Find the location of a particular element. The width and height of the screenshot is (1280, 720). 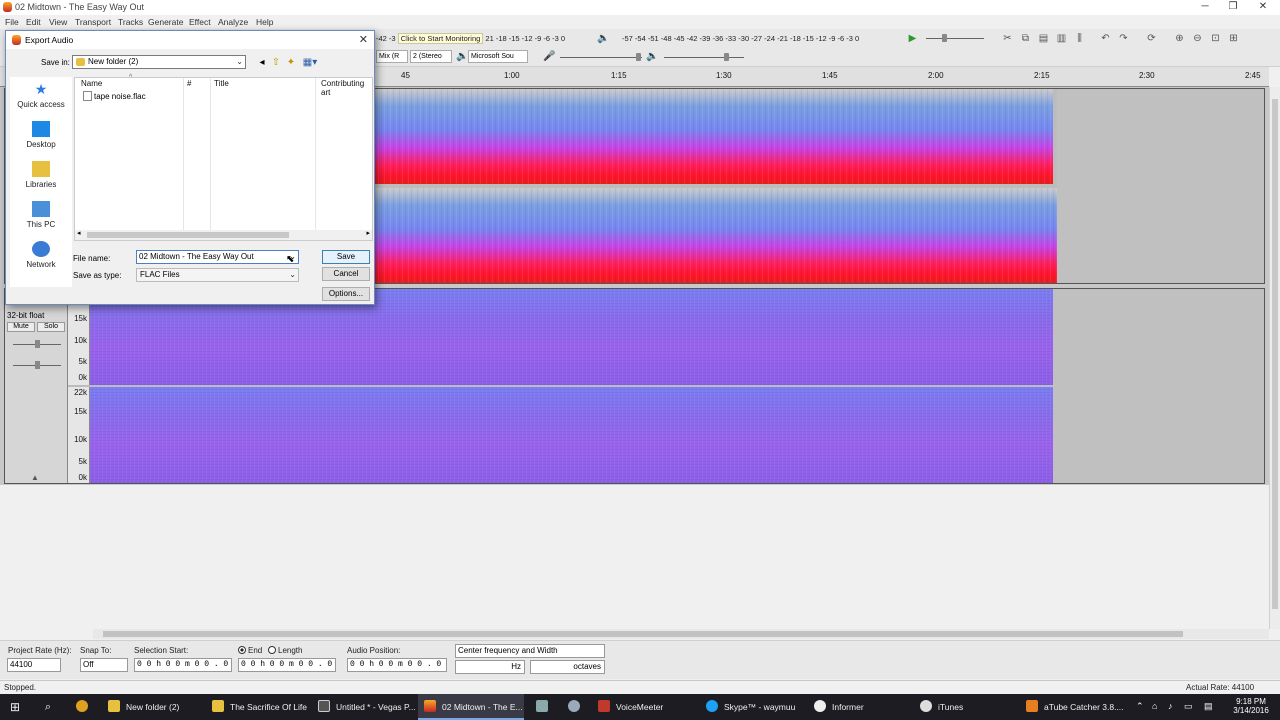

vertical-scroll-thumb is located at coordinates (1275, 354).